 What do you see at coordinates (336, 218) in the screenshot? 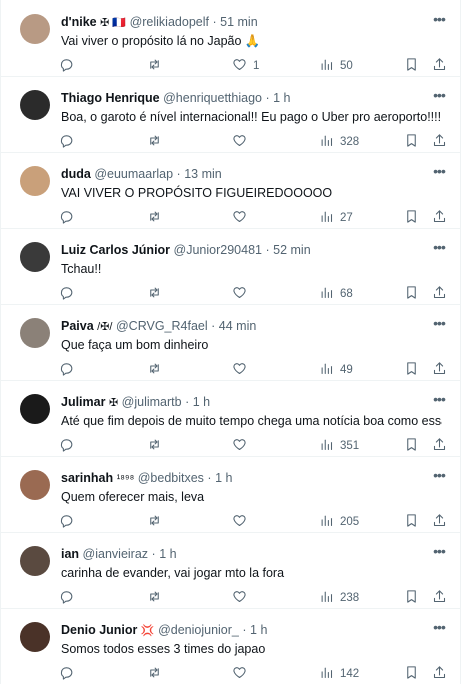
I see `views-button: 27` at bounding box center [336, 218].